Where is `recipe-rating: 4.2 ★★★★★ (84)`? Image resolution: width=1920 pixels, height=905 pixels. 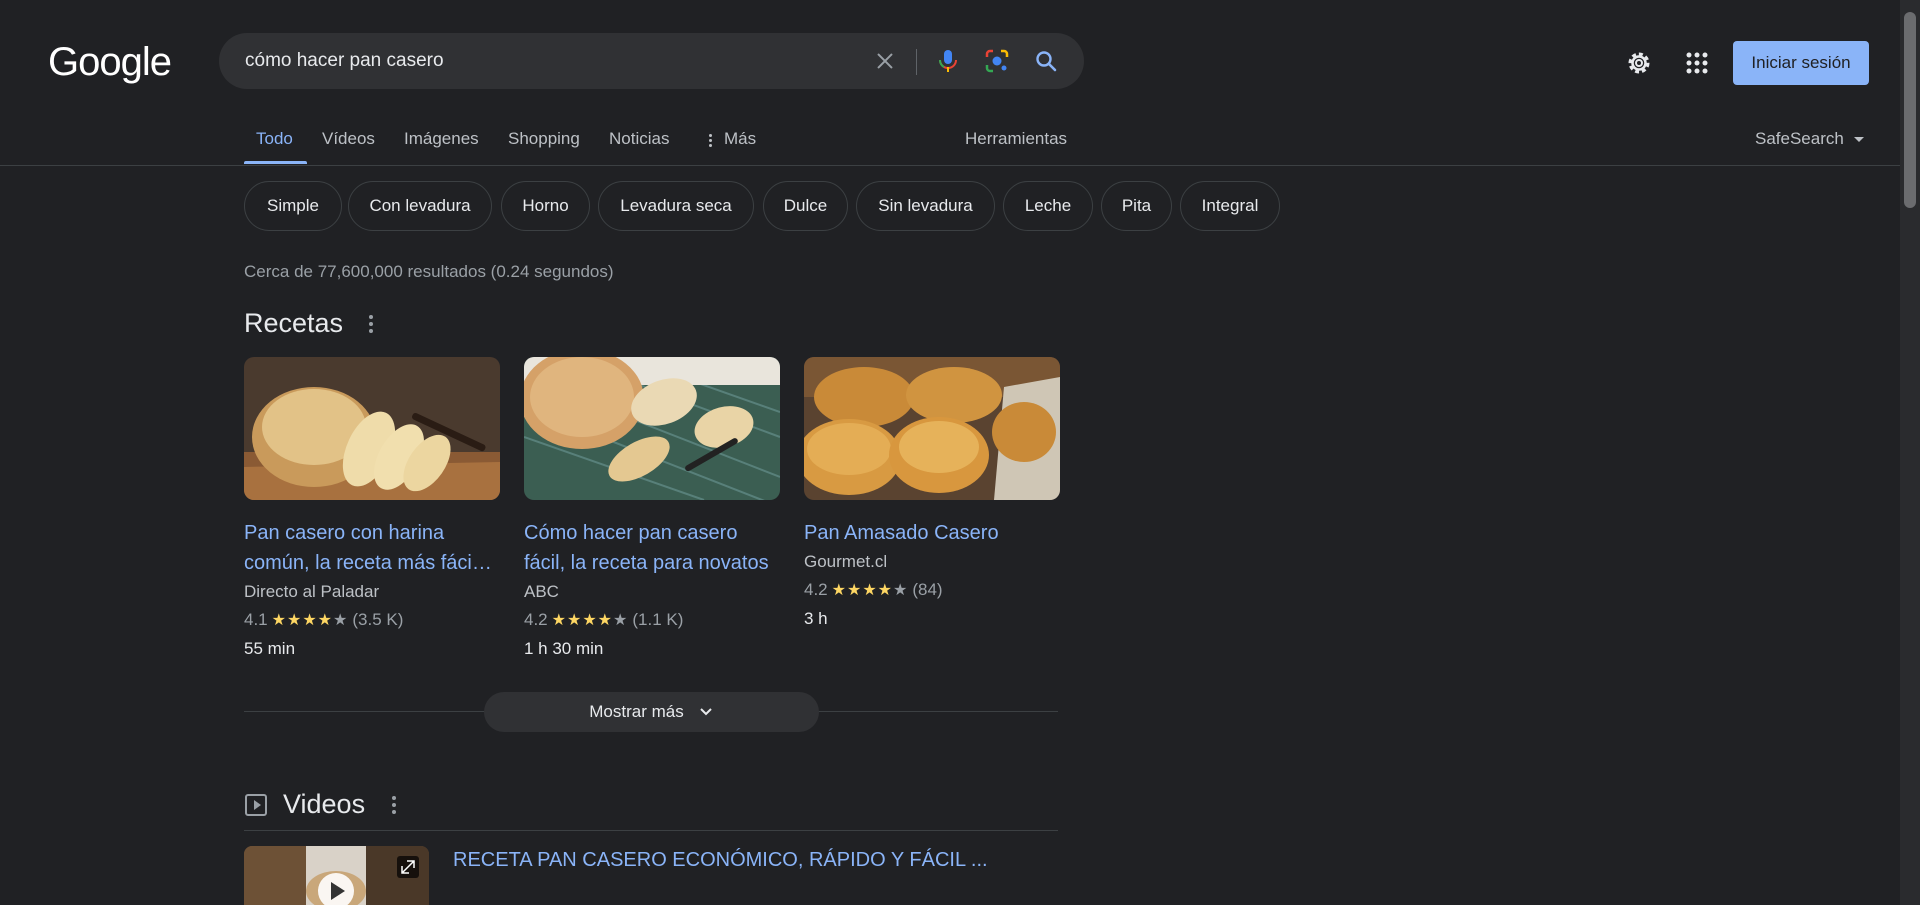 recipe-rating: 4.2 ★★★★★ (84) is located at coordinates (932, 590).